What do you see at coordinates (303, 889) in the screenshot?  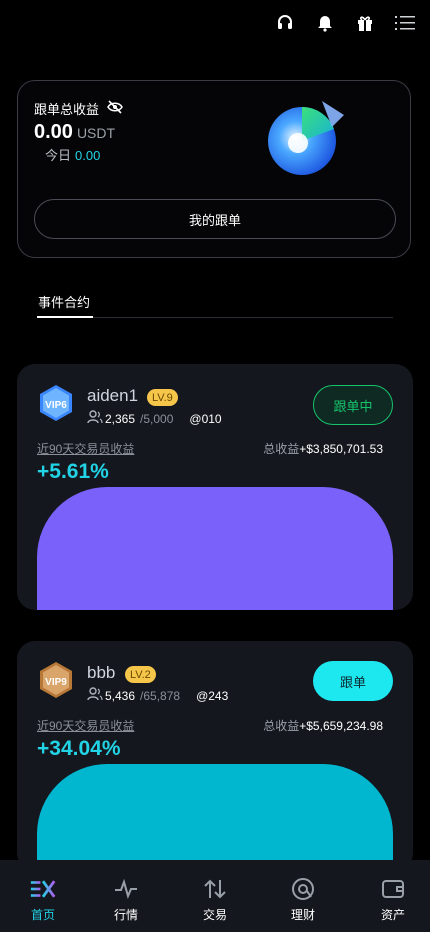 I see `finance-icon` at bounding box center [303, 889].